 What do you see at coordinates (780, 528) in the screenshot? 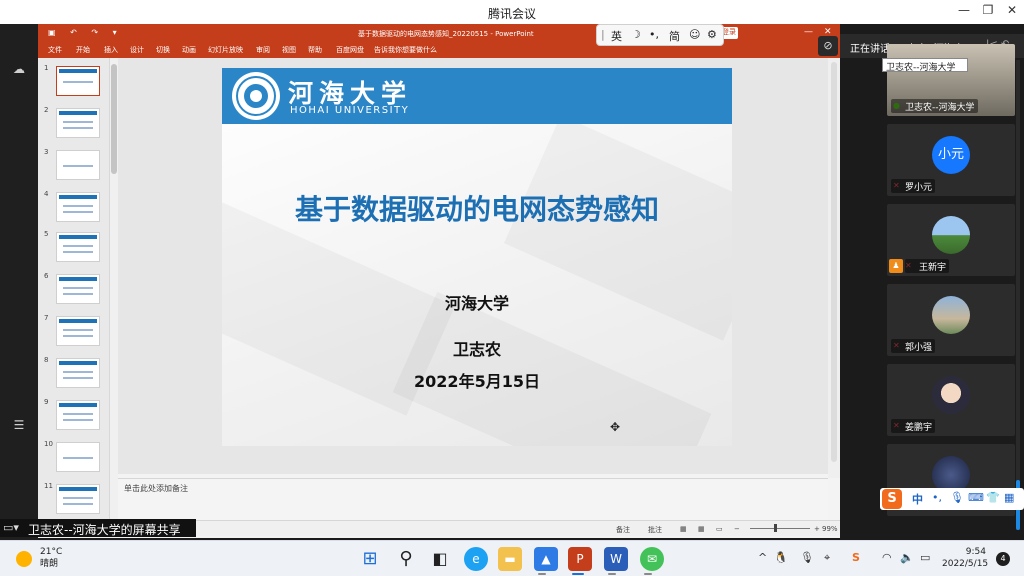
I see `zoom-slider` at bounding box center [780, 528].